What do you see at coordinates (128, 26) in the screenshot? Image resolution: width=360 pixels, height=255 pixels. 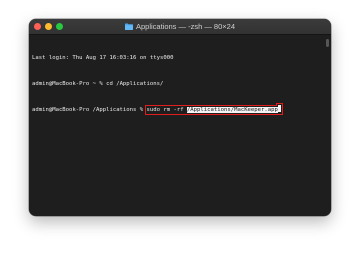 I see `folder-icon` at bounding box center [128, 26].